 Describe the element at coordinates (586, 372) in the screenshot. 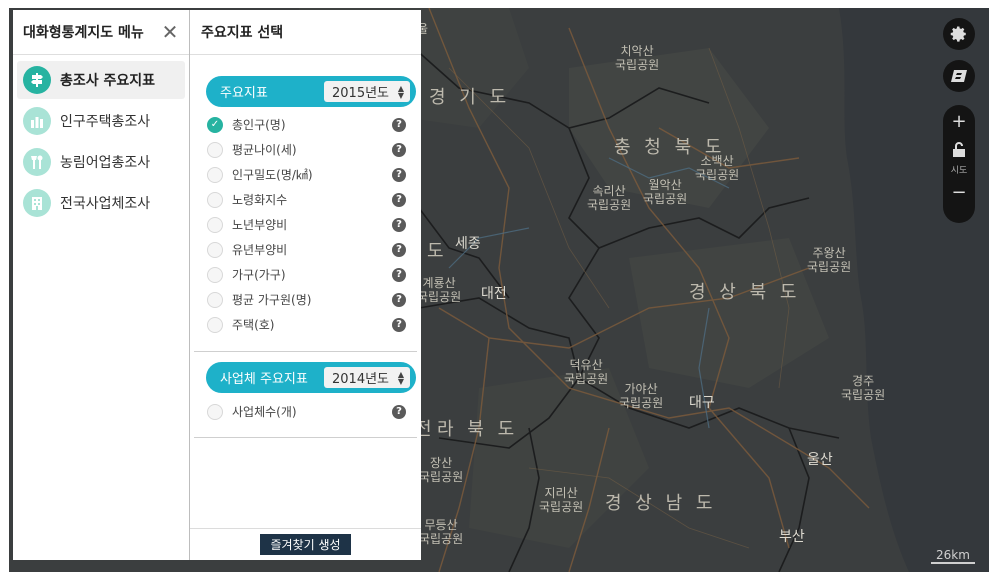

I see `map-label-deogyusan: 덕유산 국립공원` at that location.